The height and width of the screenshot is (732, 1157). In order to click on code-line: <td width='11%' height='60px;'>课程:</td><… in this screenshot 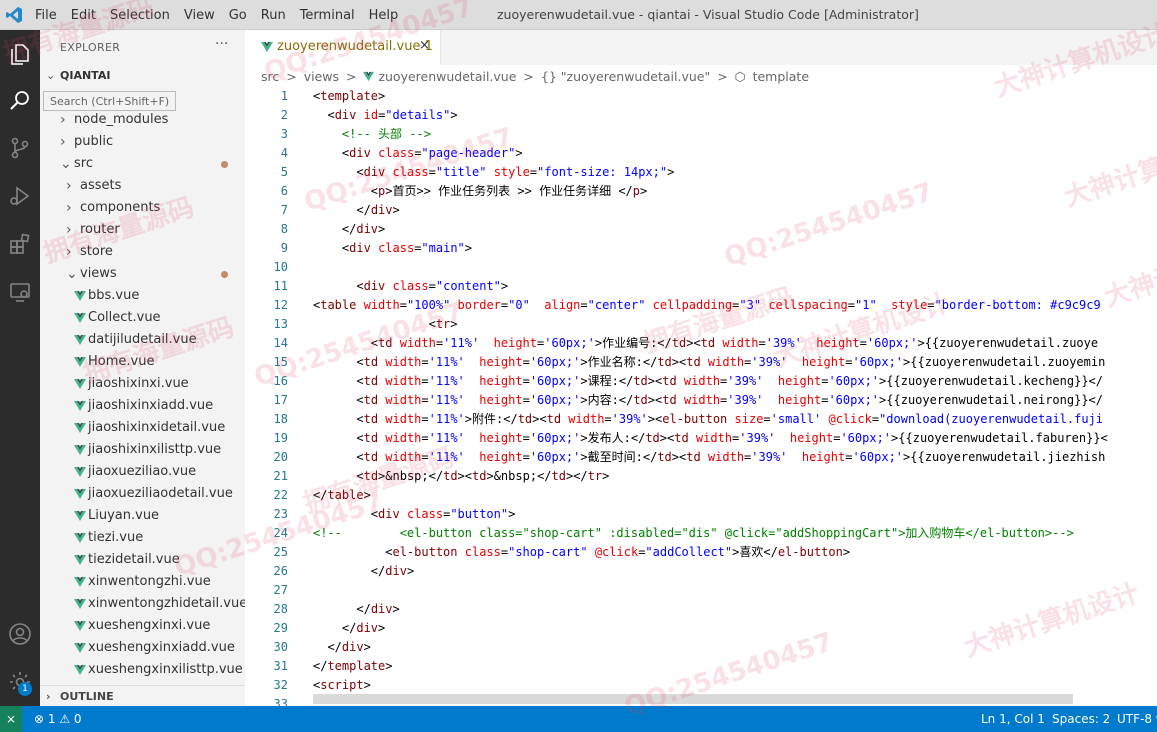, I will do `click(708, 381)`.